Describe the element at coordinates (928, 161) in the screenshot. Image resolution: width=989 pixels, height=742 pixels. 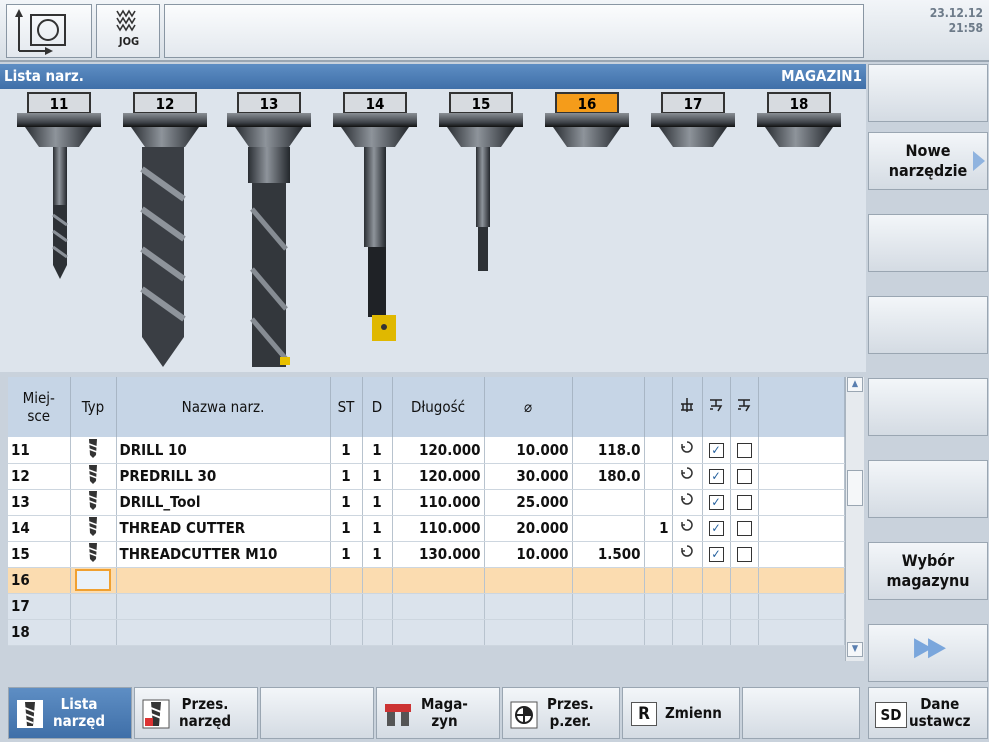
I see `vertical-softkey-2: Nowe narzędzie` at that location.